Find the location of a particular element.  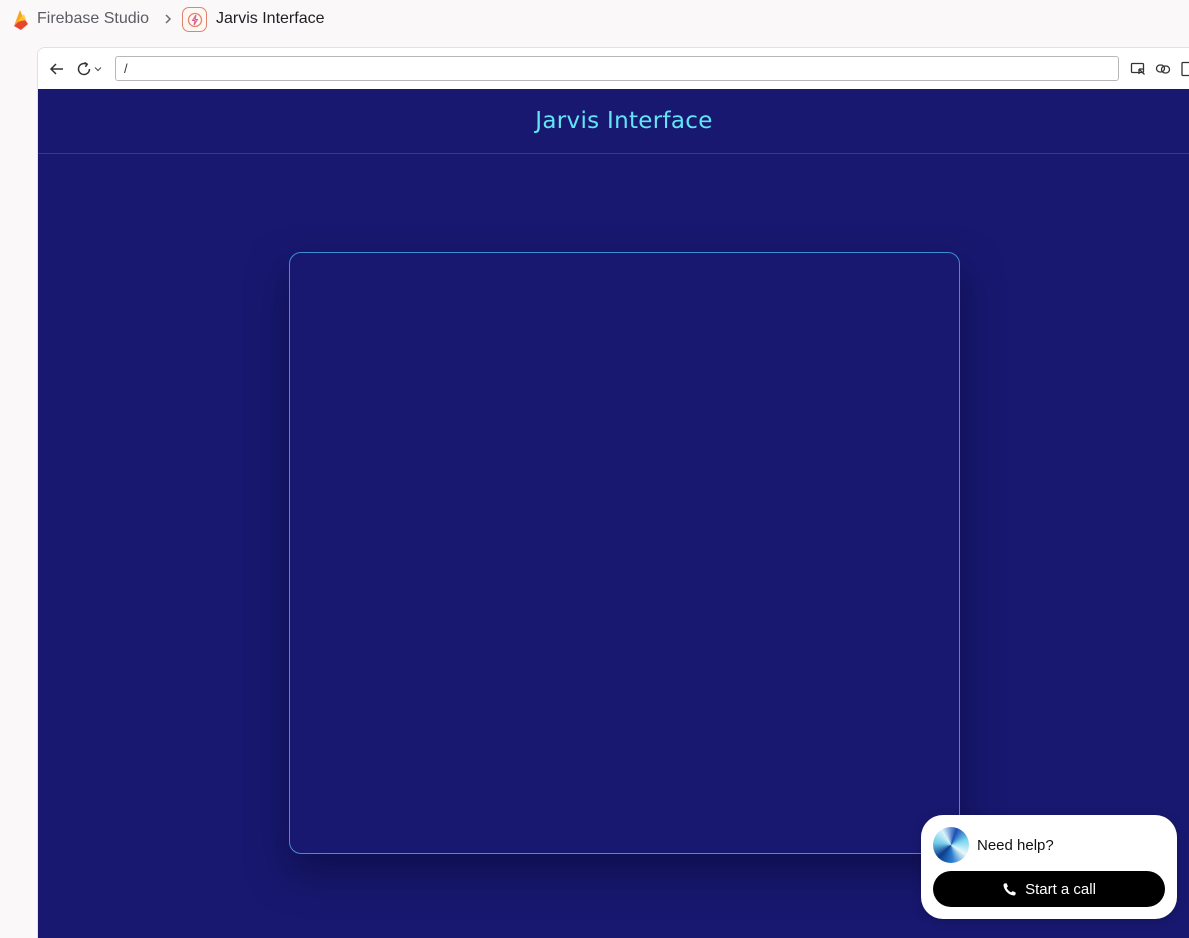

preview-toolbar is located at coordinates (613, 68).